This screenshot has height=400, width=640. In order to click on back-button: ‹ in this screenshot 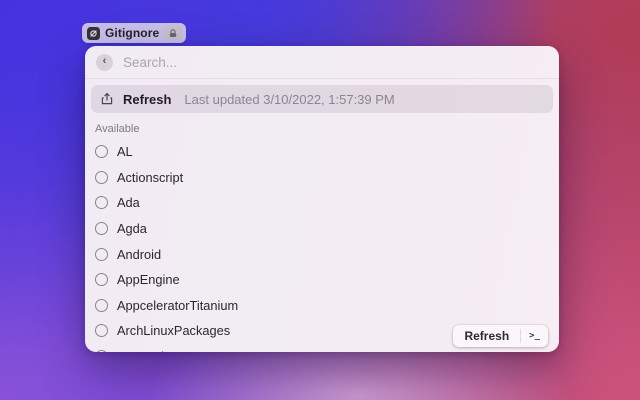, I will do `click(104, 62)`.